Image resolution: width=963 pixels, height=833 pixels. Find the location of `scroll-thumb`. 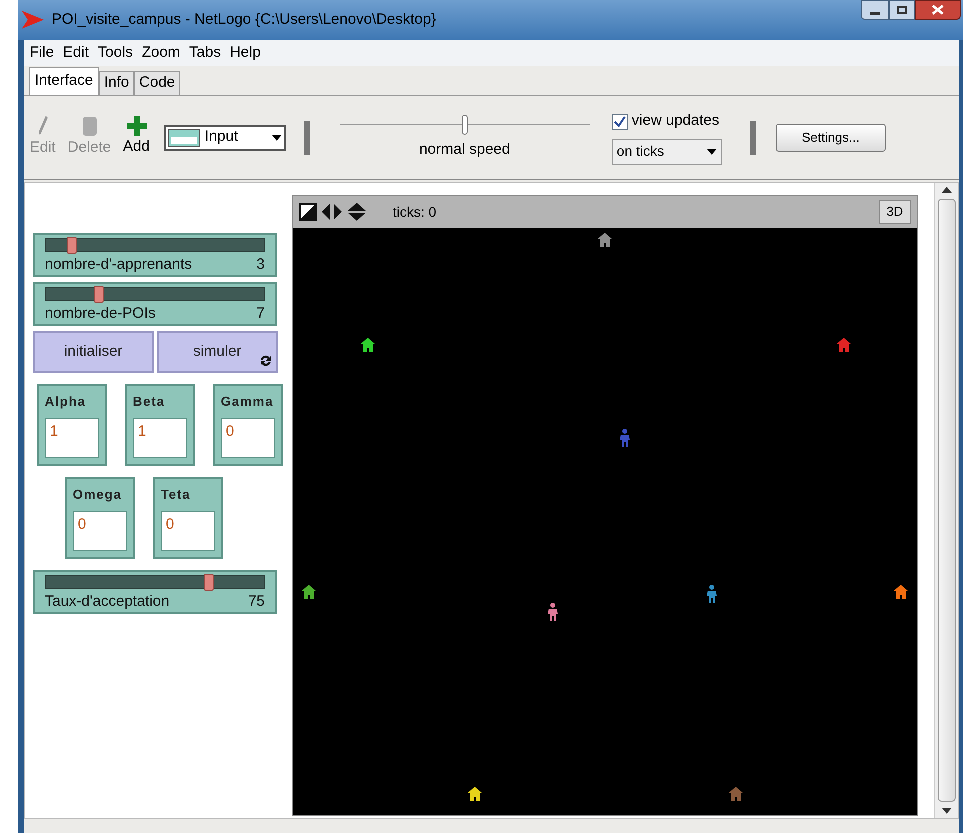

scroll-thumb is located at coordinates (947, 500).